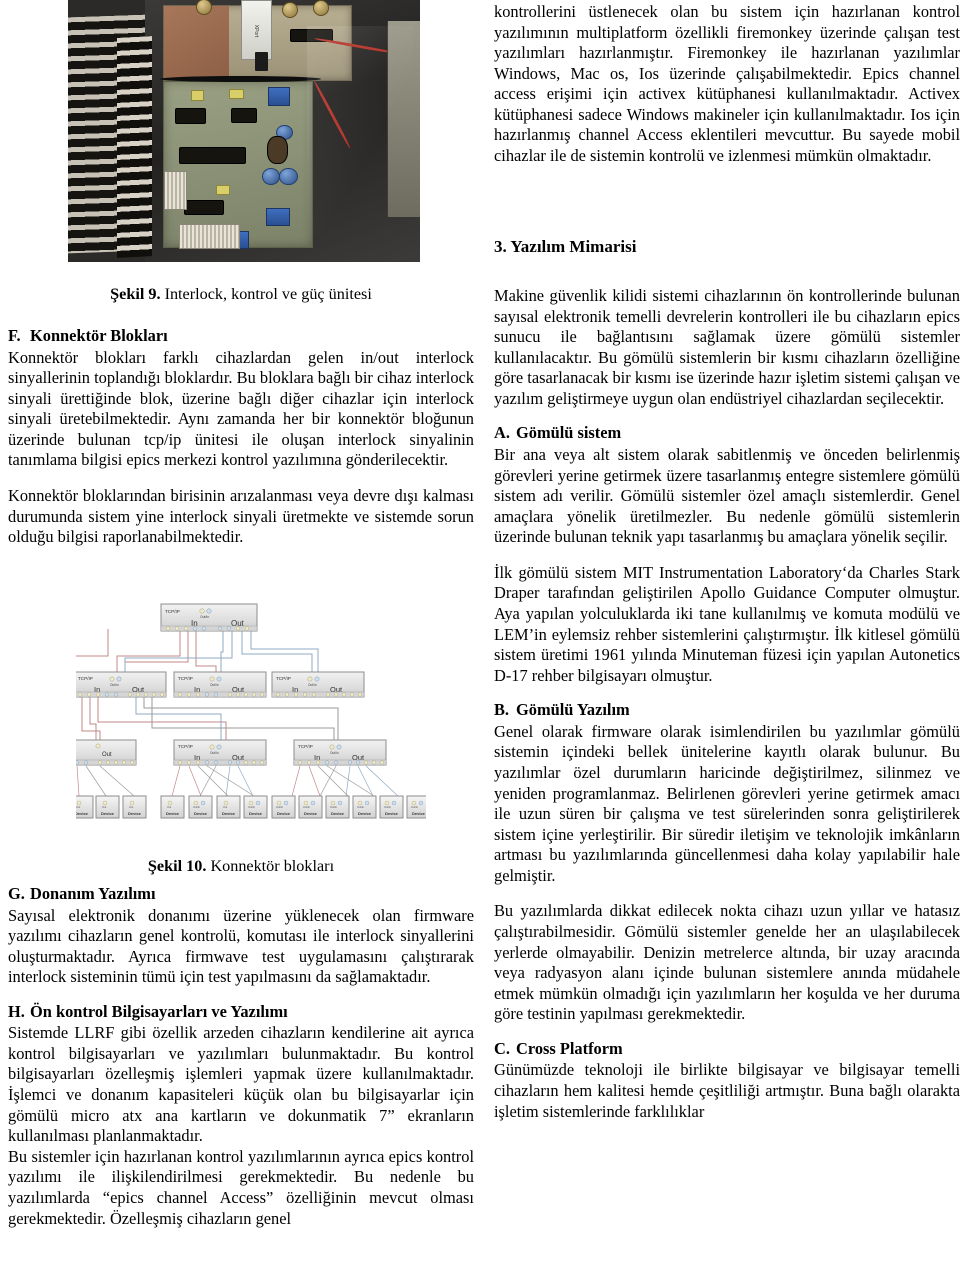 The image size is (960, 1277). I want to click on section-b-title: Gömülü Yazılım, so click(573, 710).